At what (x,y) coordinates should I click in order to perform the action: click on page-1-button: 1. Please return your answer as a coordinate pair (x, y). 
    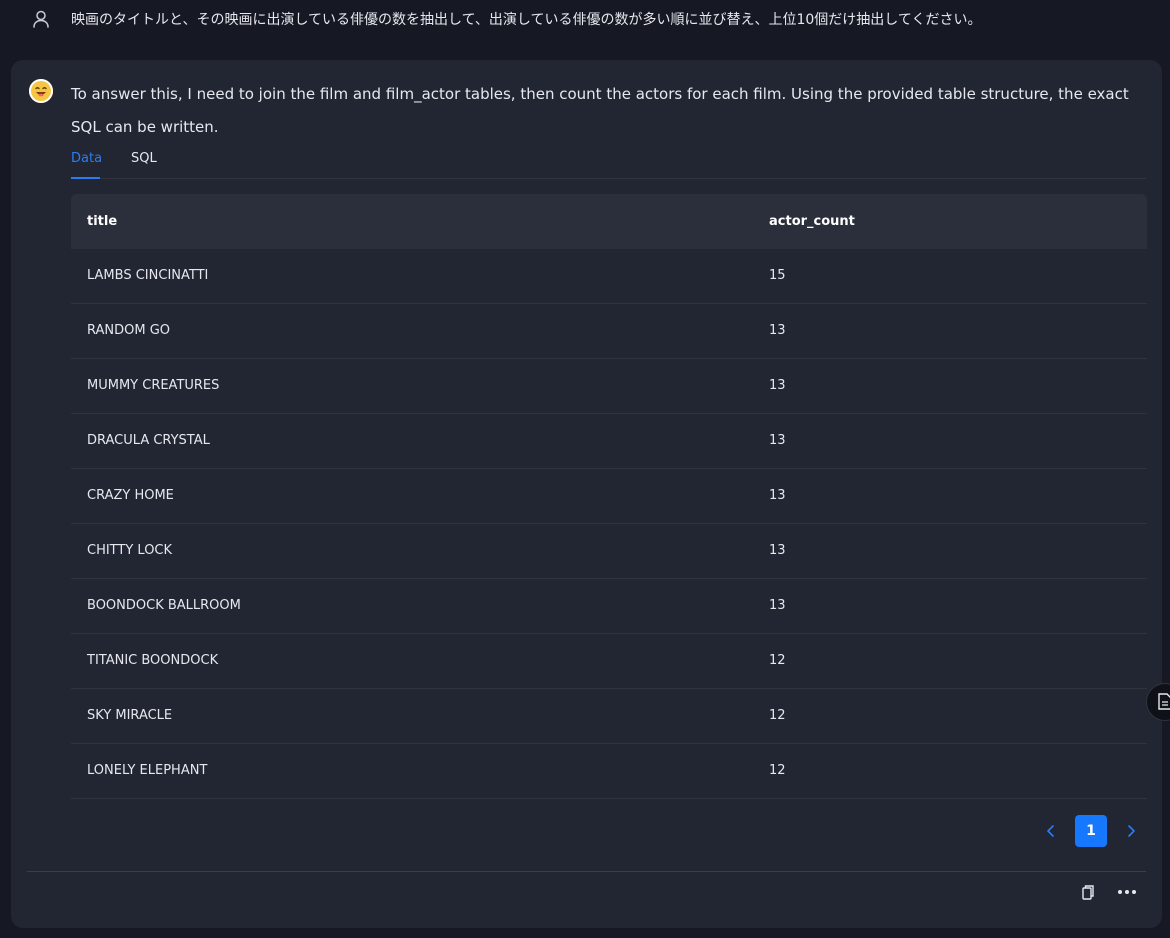
    Looking at the image, I should click on (1091, 831).